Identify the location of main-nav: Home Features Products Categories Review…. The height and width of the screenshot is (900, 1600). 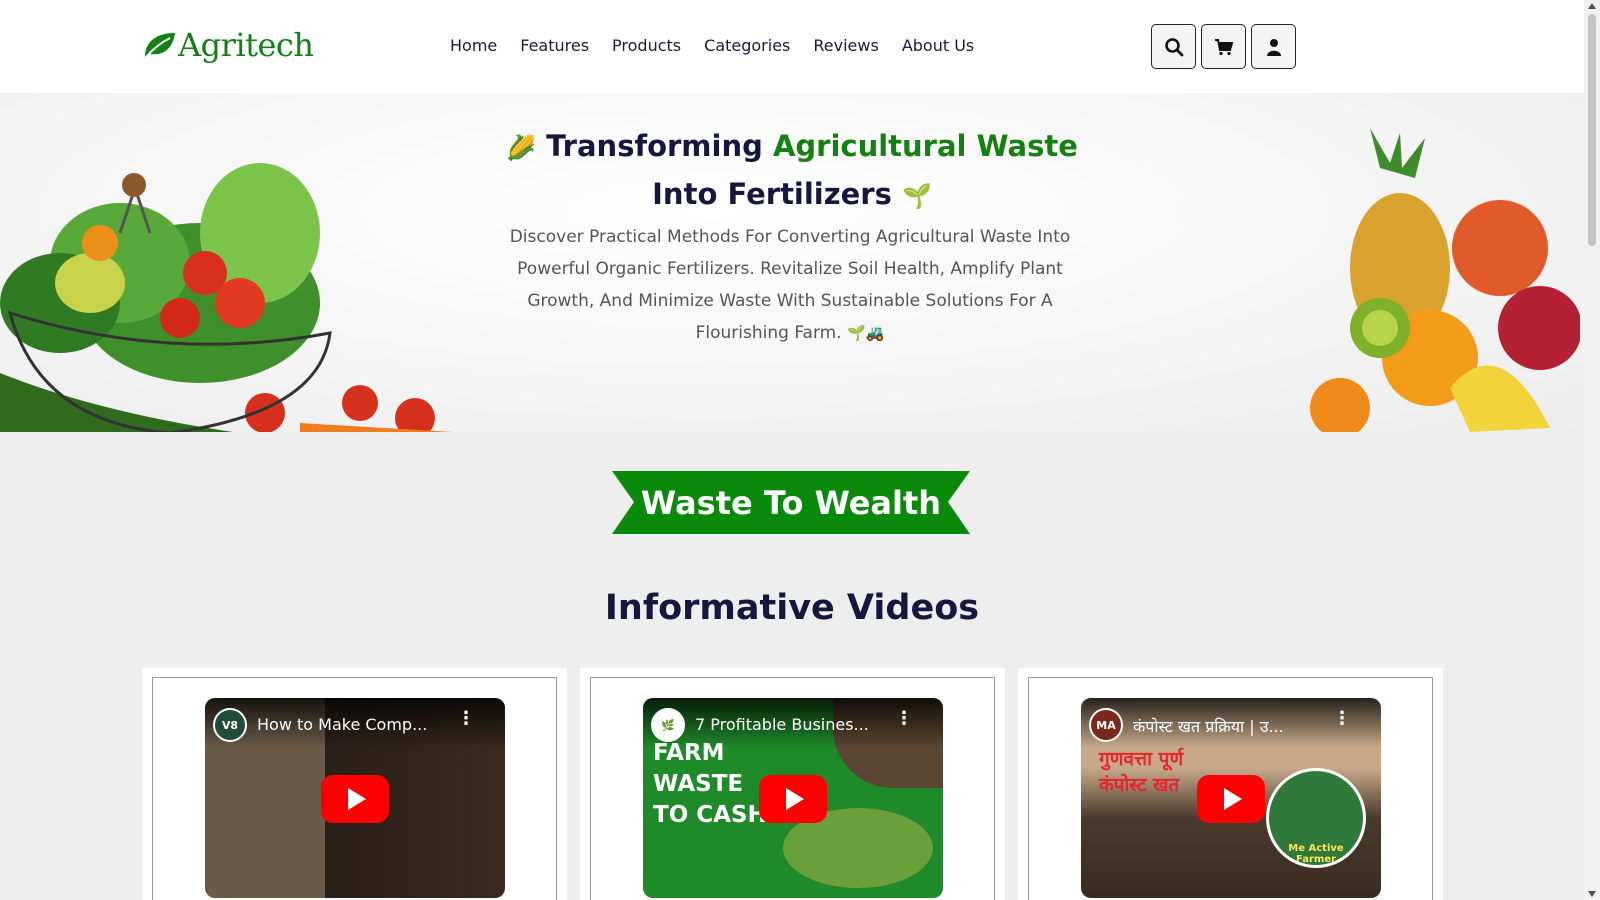
(723, 45).